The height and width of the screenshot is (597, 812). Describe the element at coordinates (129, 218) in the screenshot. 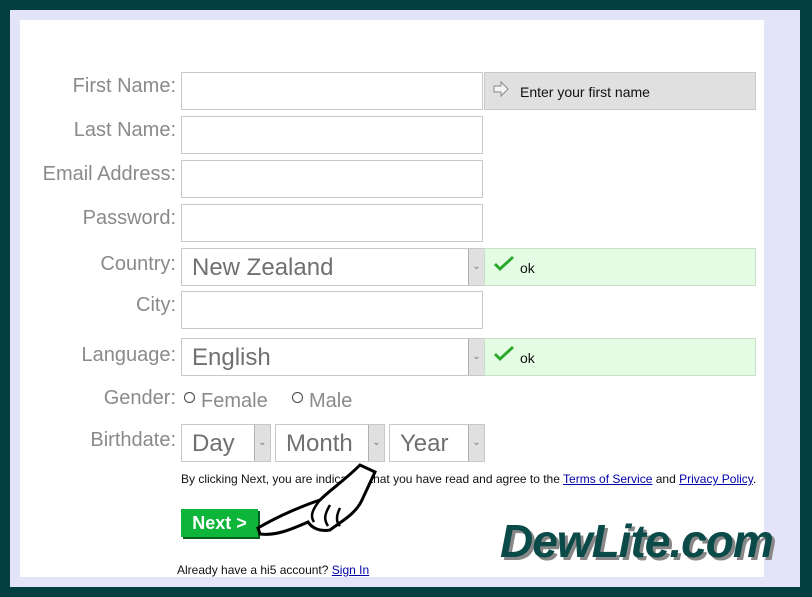

I see `password-label: Password:` at that location.